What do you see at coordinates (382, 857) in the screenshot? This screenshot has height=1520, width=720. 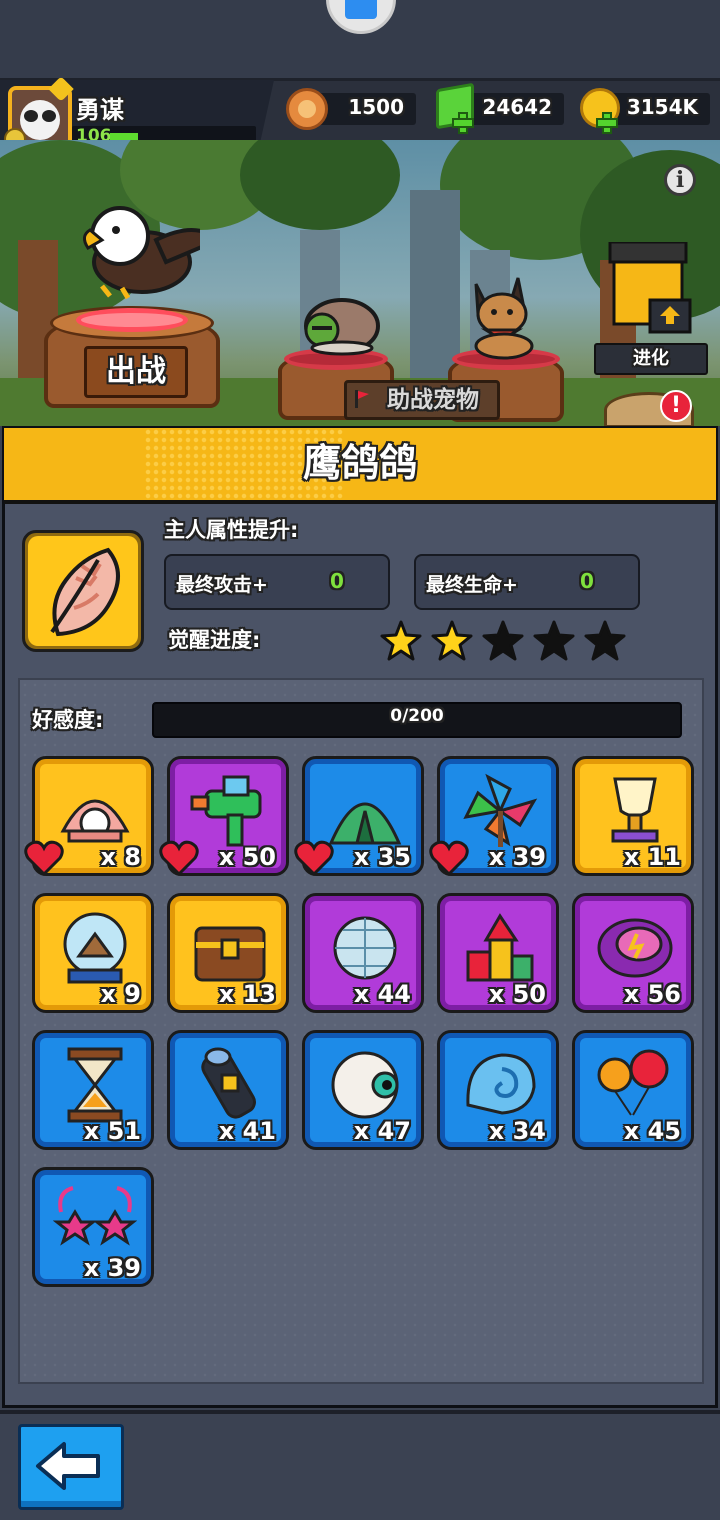 I see `item-count: x 35` at bounding box center [382, 857].